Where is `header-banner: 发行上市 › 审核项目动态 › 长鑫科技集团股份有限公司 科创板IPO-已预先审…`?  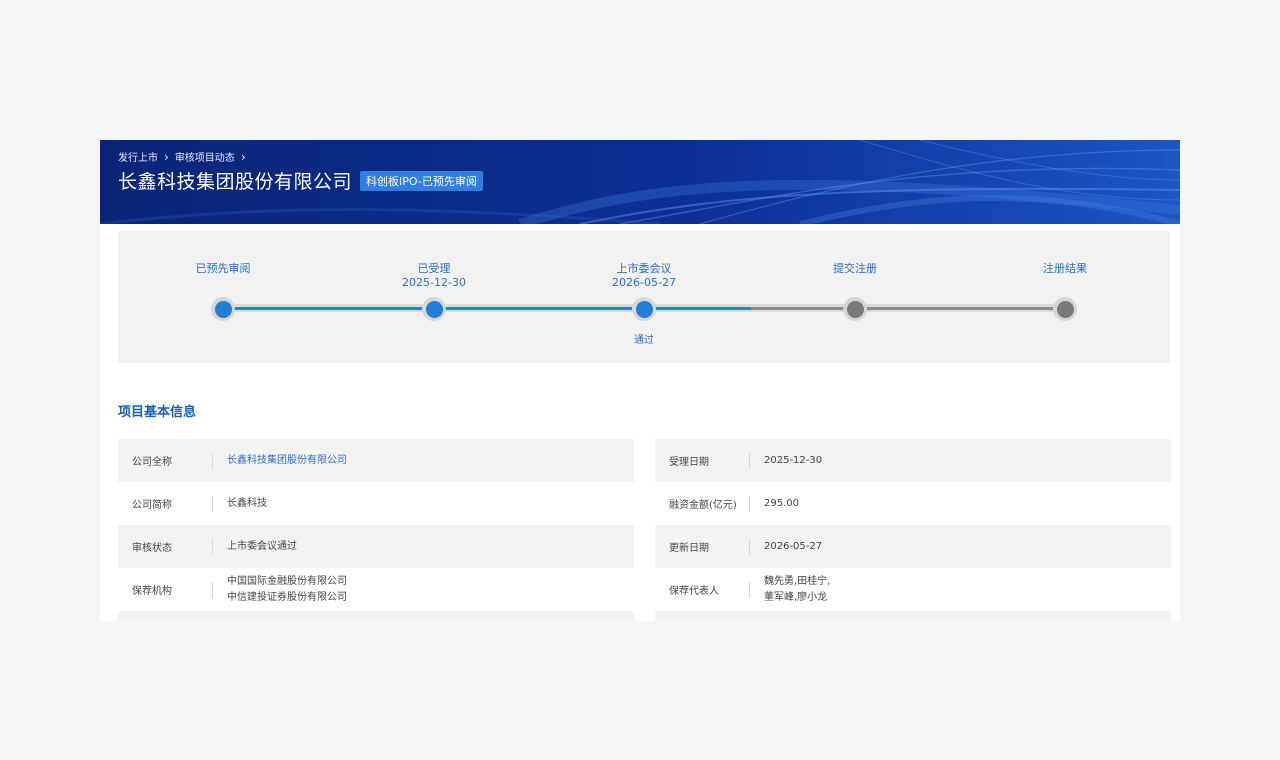 header-banner: 发行上市 › 审核项目动态 › 长鑫科技集团股份有限公司 科创板IPO-已预先审… is located at coordinates (640, 182).